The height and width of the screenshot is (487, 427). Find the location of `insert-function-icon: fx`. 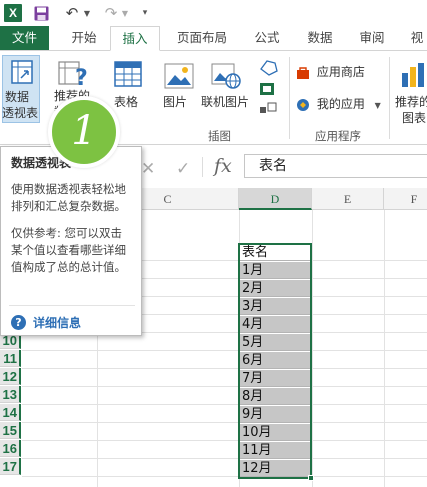

insert-function-icon: fx is located at coordinates (223, 166).